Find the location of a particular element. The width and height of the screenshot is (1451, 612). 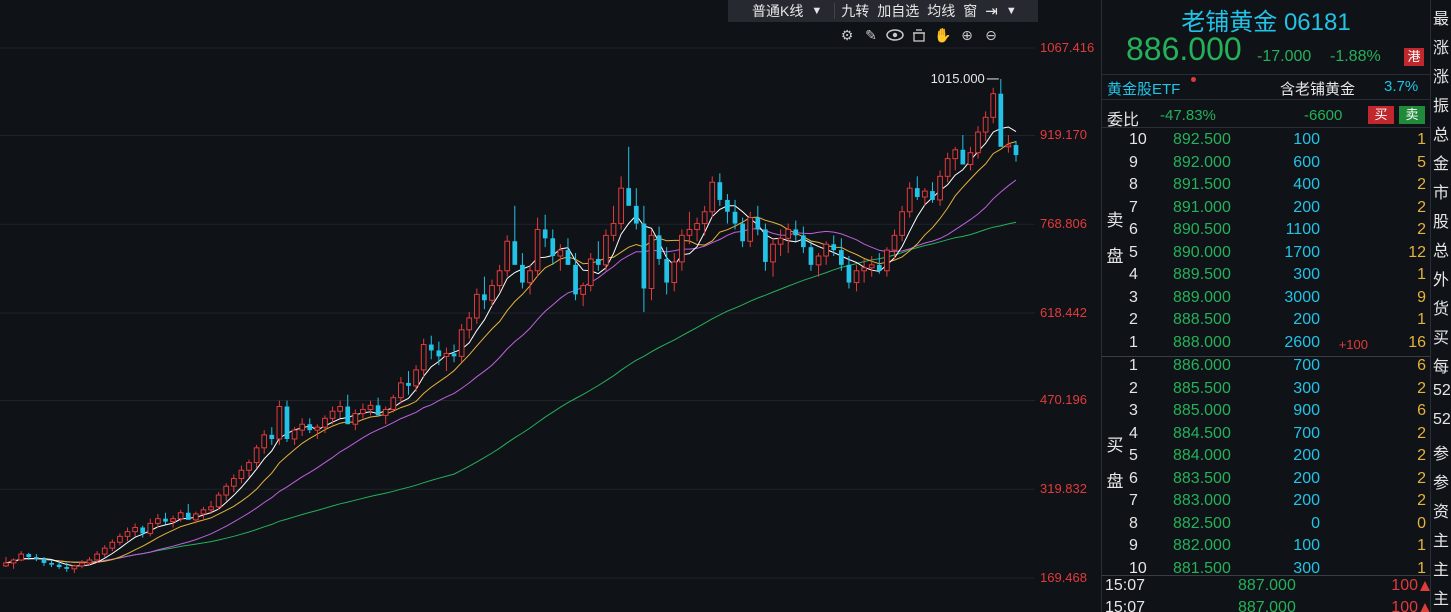

book-order-count: 1 is located at coordinates (1421, 139).